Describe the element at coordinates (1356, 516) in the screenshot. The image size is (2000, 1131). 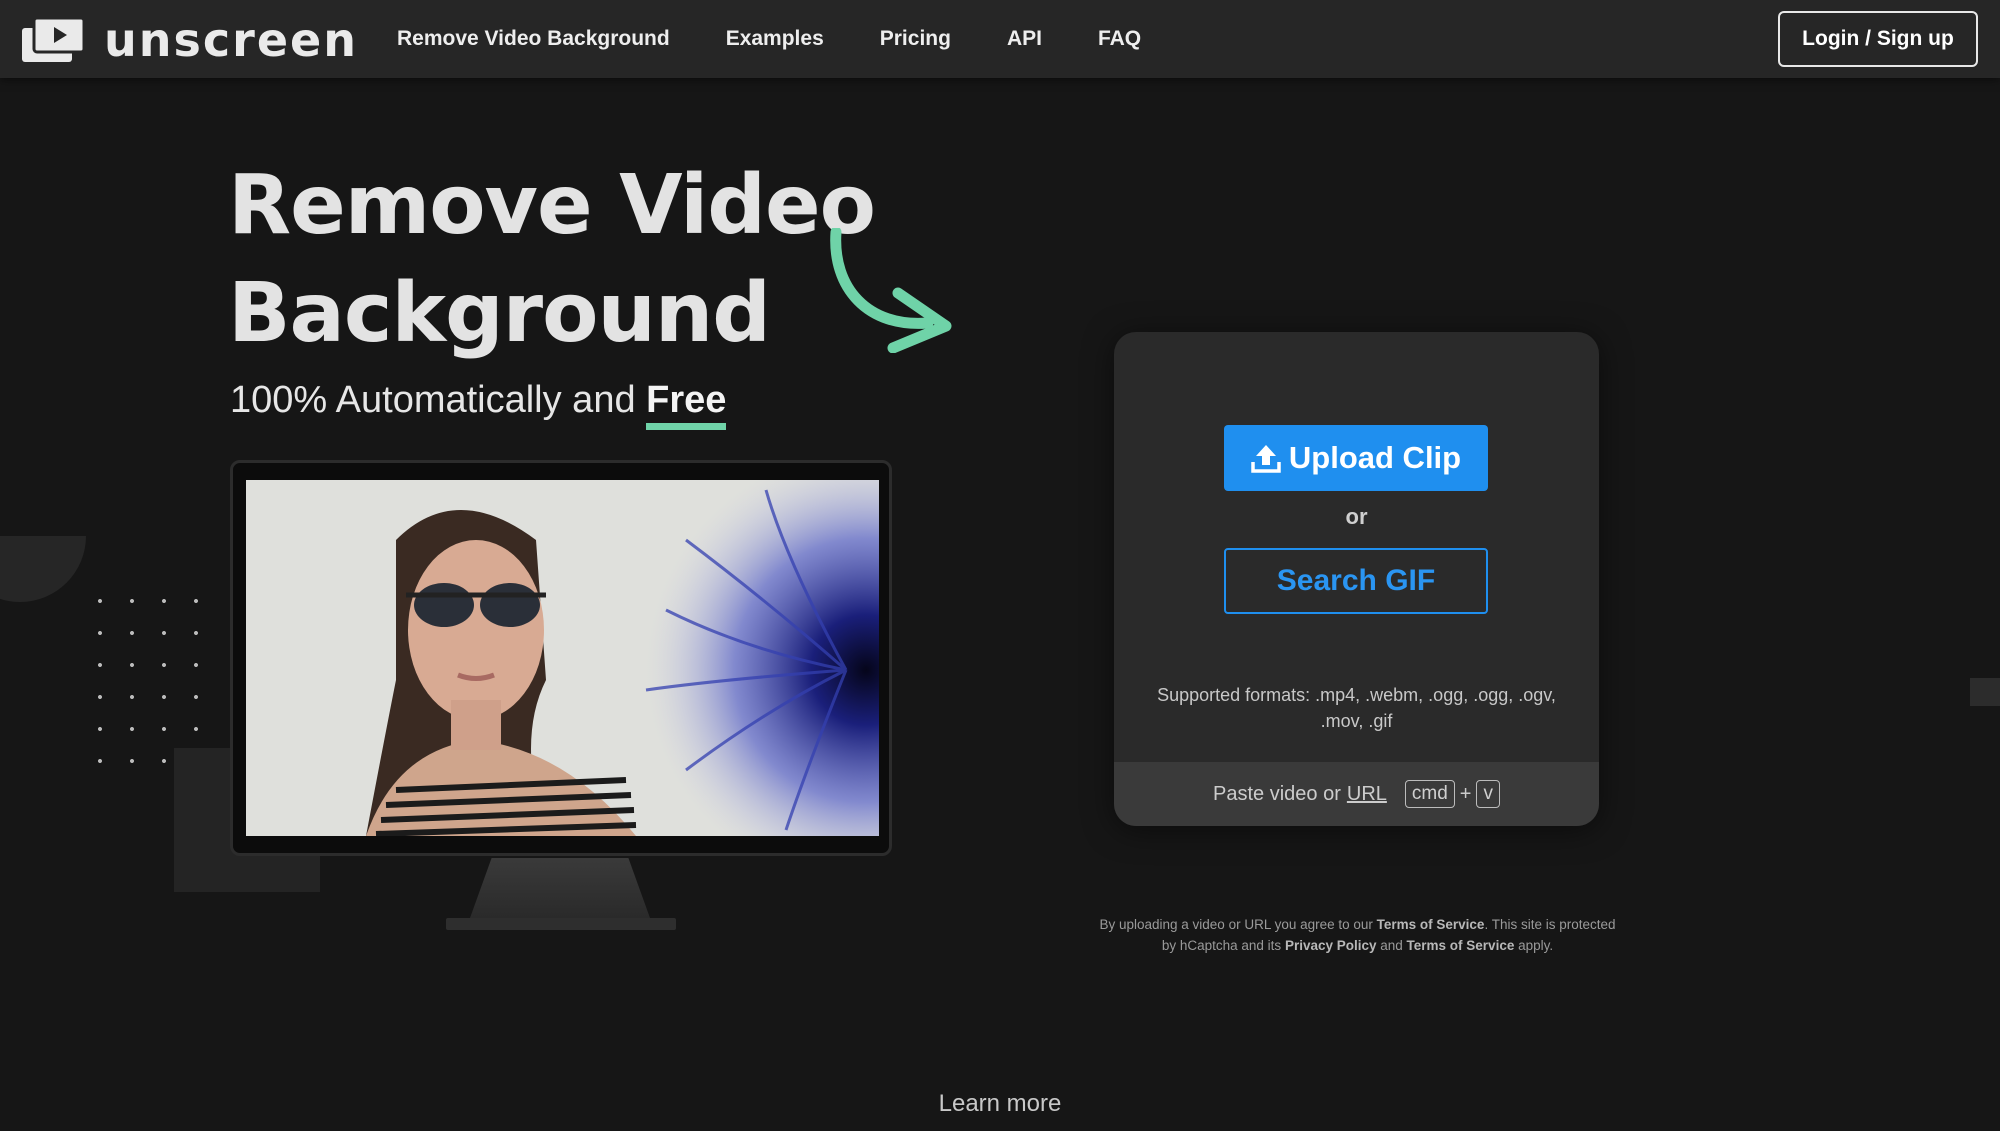
I see `or-separator: or` at that location.